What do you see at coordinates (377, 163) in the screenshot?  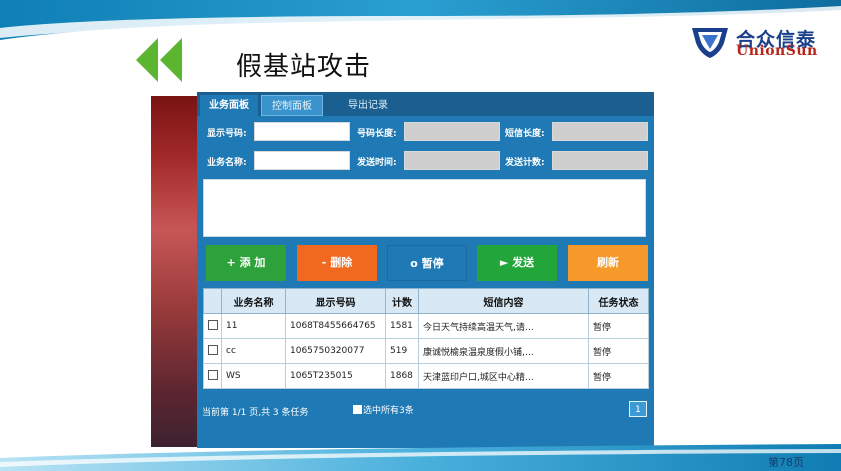 I see `send-time-label: 发送时间:` at bounding box center [377, 163].